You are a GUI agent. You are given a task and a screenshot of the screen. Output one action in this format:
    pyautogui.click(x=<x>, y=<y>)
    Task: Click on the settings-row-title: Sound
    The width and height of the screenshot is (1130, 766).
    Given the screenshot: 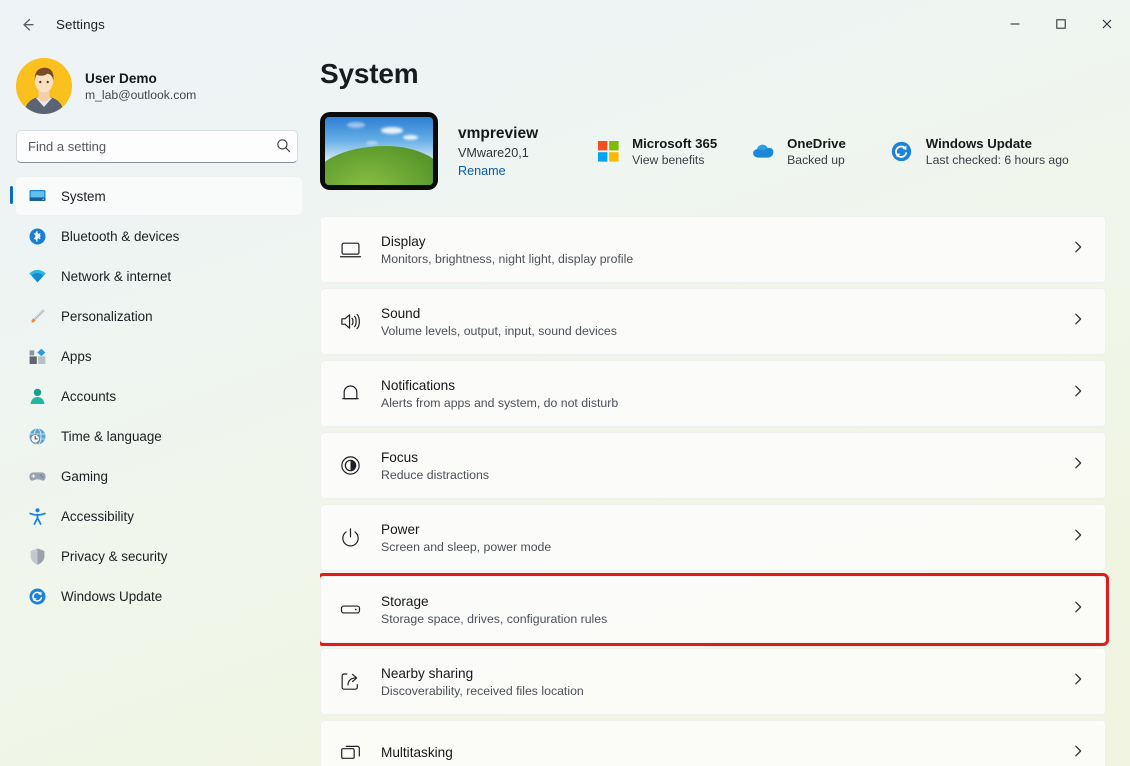 What is the action you would take?
    pyautogui.click(x=401, y=313)
    